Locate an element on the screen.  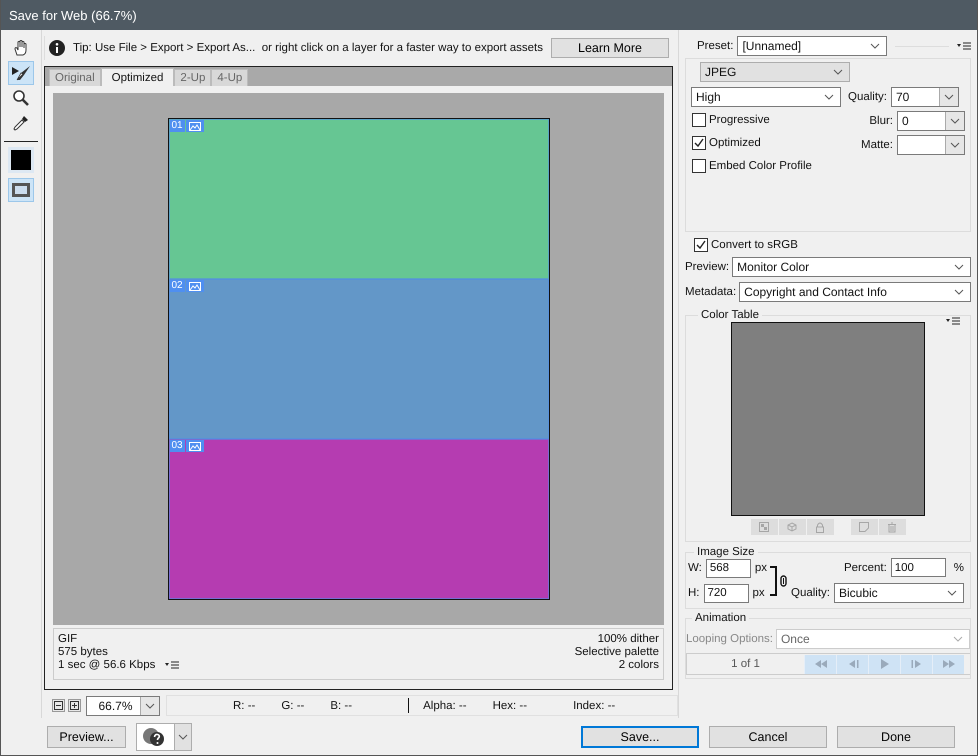
readout-text: R: -- is located at coordinates (244, 706).